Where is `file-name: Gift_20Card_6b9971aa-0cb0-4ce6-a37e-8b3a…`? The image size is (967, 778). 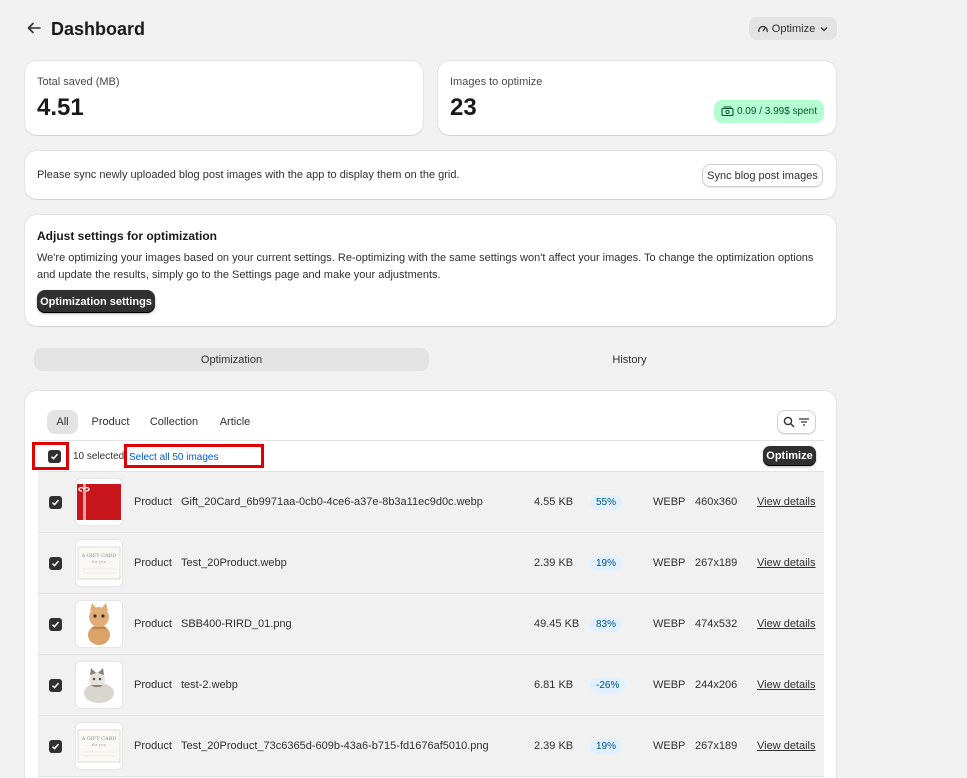
file-name: Gift_20Card_6b9971aa-0cb0-4ce6-a37e-8b3a… is located at coordinates (332, 502).